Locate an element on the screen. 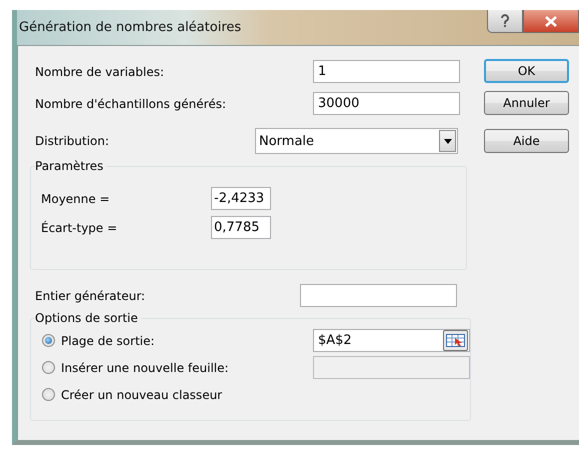 This screenshot has height=453, width=579. group-title: Paramètres is located at coordinates (69, 166).